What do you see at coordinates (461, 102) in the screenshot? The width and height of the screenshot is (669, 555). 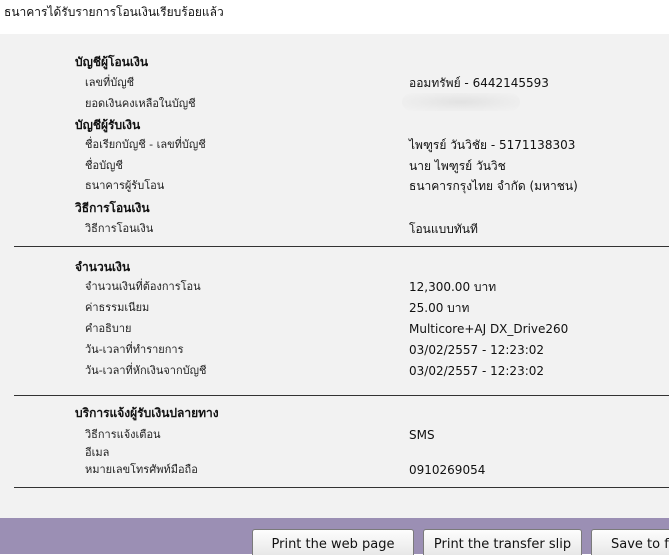 I see `redacted-balance` at bounding box center [461, 102].